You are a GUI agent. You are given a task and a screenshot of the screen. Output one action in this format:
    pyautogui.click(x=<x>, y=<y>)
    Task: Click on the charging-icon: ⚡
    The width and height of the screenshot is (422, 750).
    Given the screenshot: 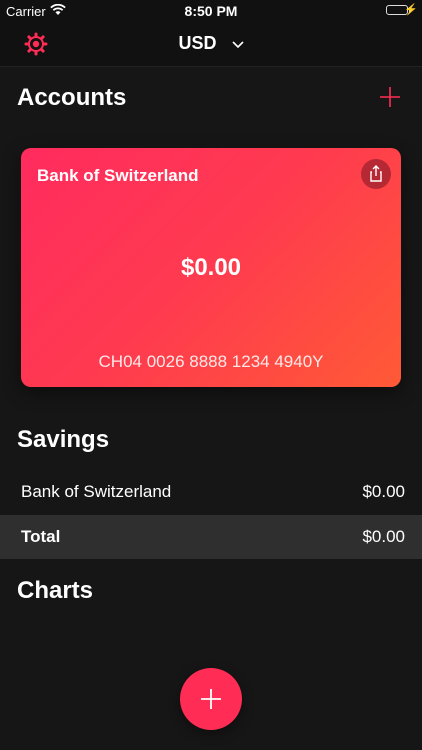 What is the action you would take?
    pyautogui.click(x=411, y=10)
    